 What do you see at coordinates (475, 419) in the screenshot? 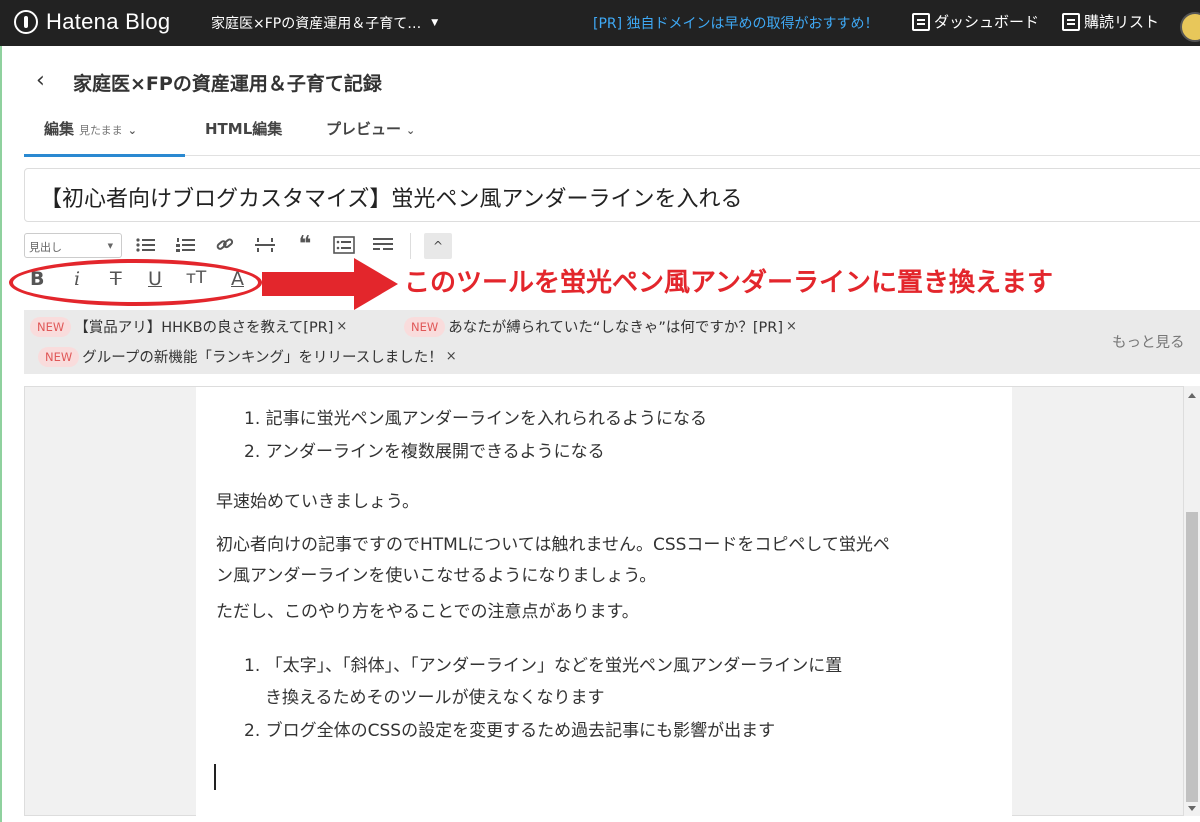
I see `list-item: 1. 記事に蛍光ペン風アンダーラインを入れられるようになる` at bounding box center [475, 419].